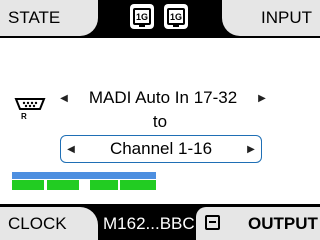 This screenshot has width=320, height=240. What do you see at coordinates (84, 181) in the screenshot?
I see `level-meters` at bounding box center [84, 181].